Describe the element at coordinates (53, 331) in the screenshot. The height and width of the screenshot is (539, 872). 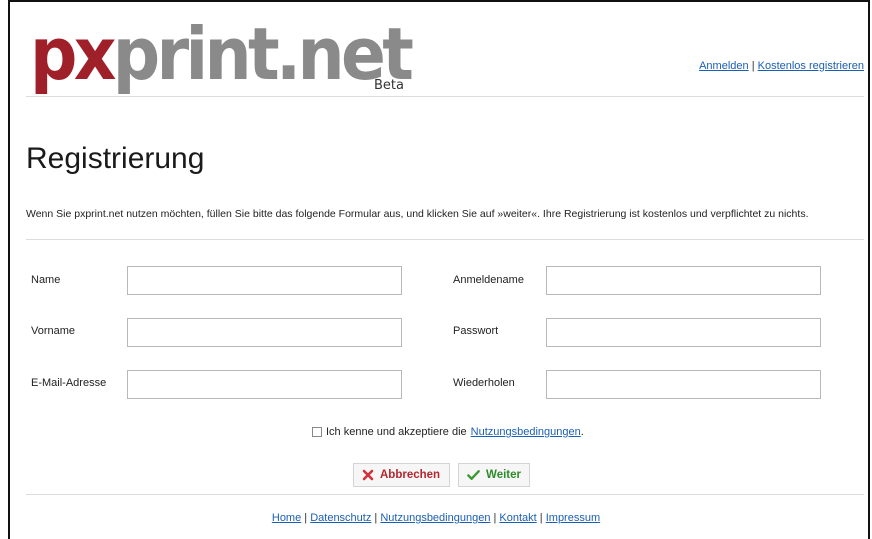
I see `firstname-label: Vorname` at that location.